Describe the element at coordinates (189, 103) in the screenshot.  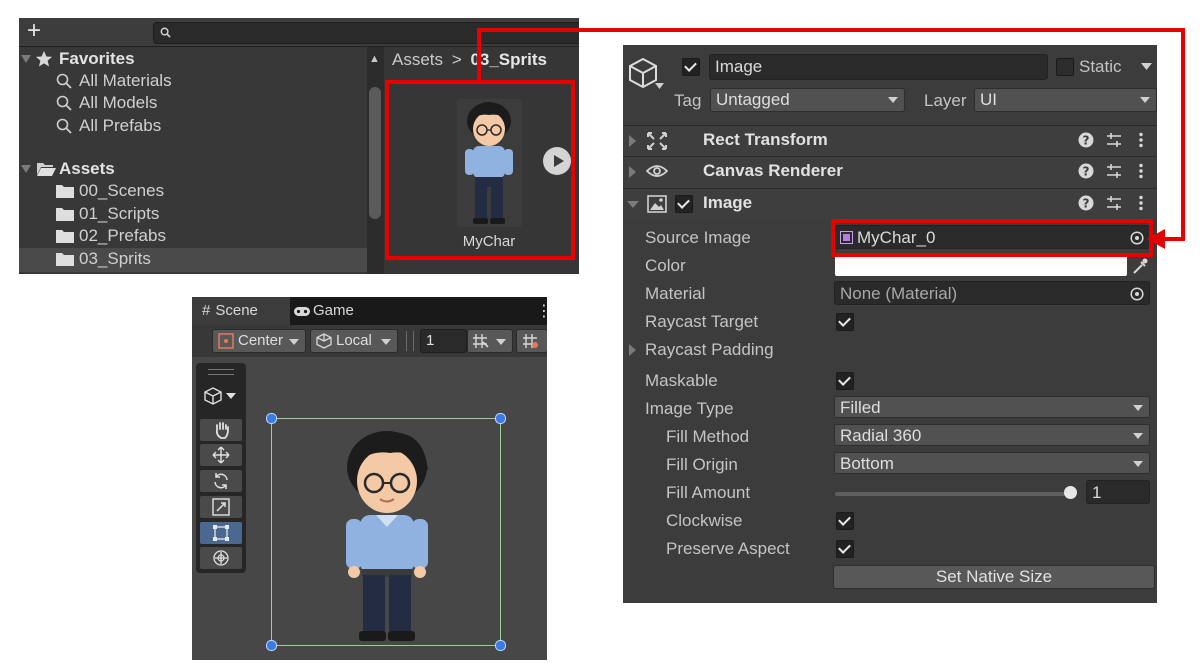
I see `tree-item-all-models: All Models` at that location.